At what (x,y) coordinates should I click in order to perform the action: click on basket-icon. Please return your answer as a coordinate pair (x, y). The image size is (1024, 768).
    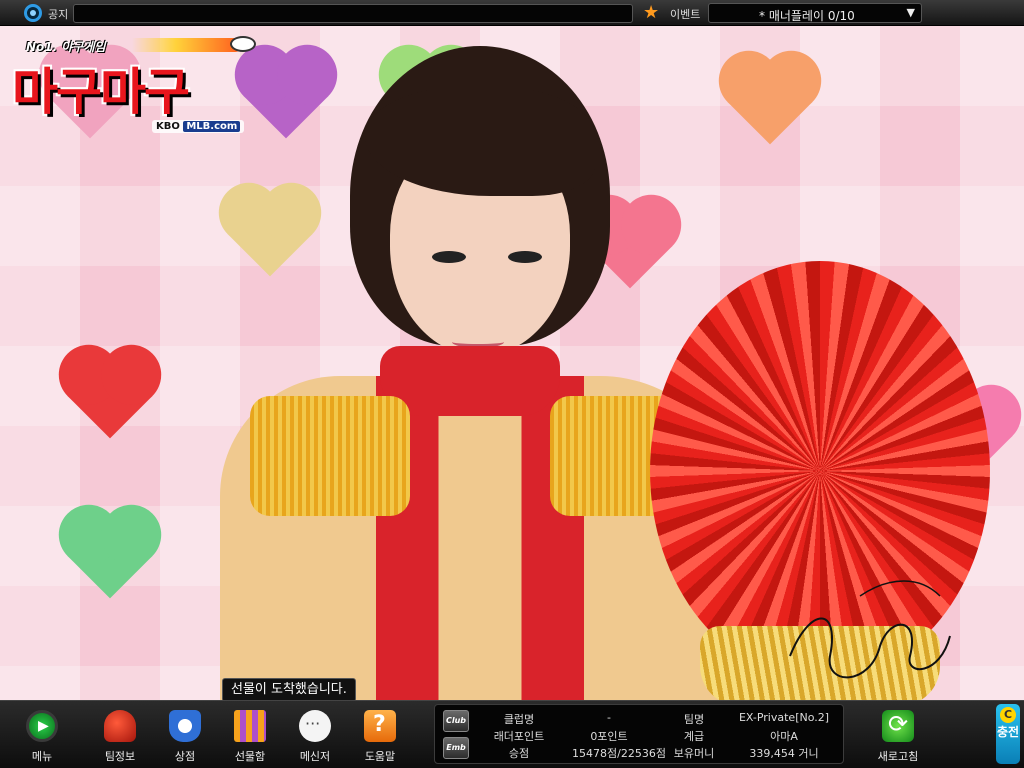
    Looking at the image, I should click on (185, 726).